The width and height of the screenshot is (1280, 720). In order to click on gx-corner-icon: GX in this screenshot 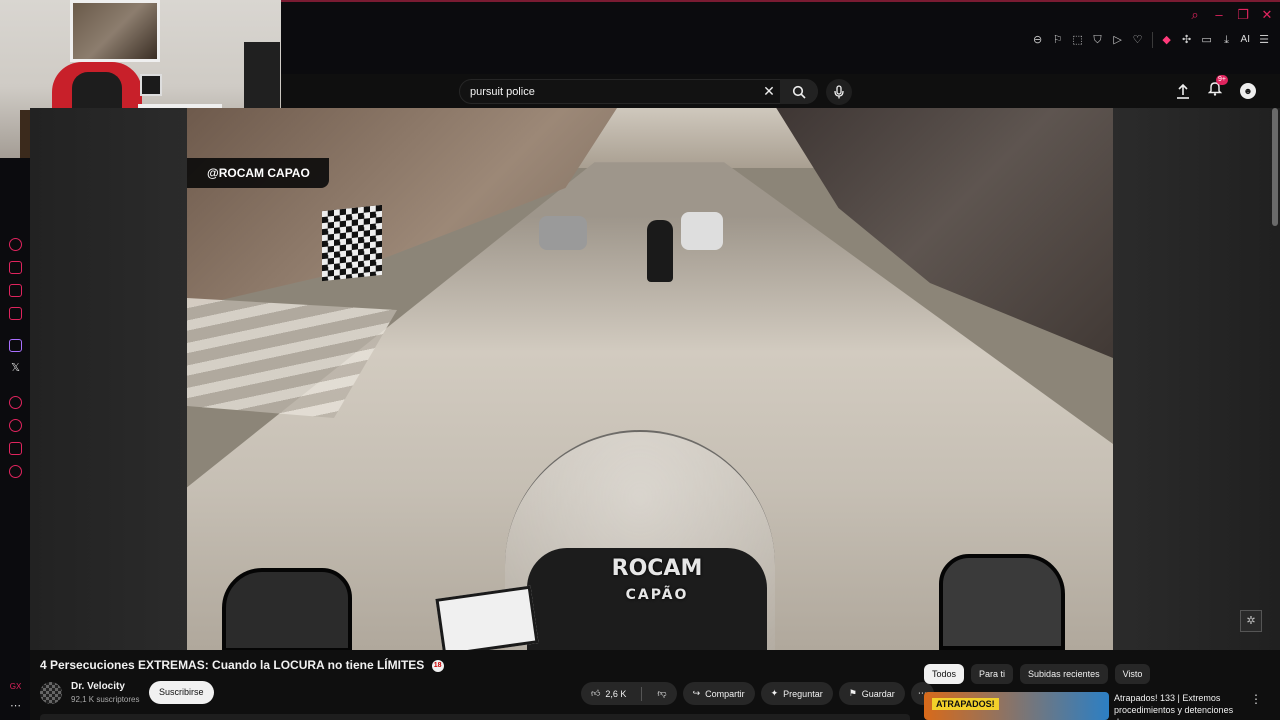, I will do `click(15, 686)`.